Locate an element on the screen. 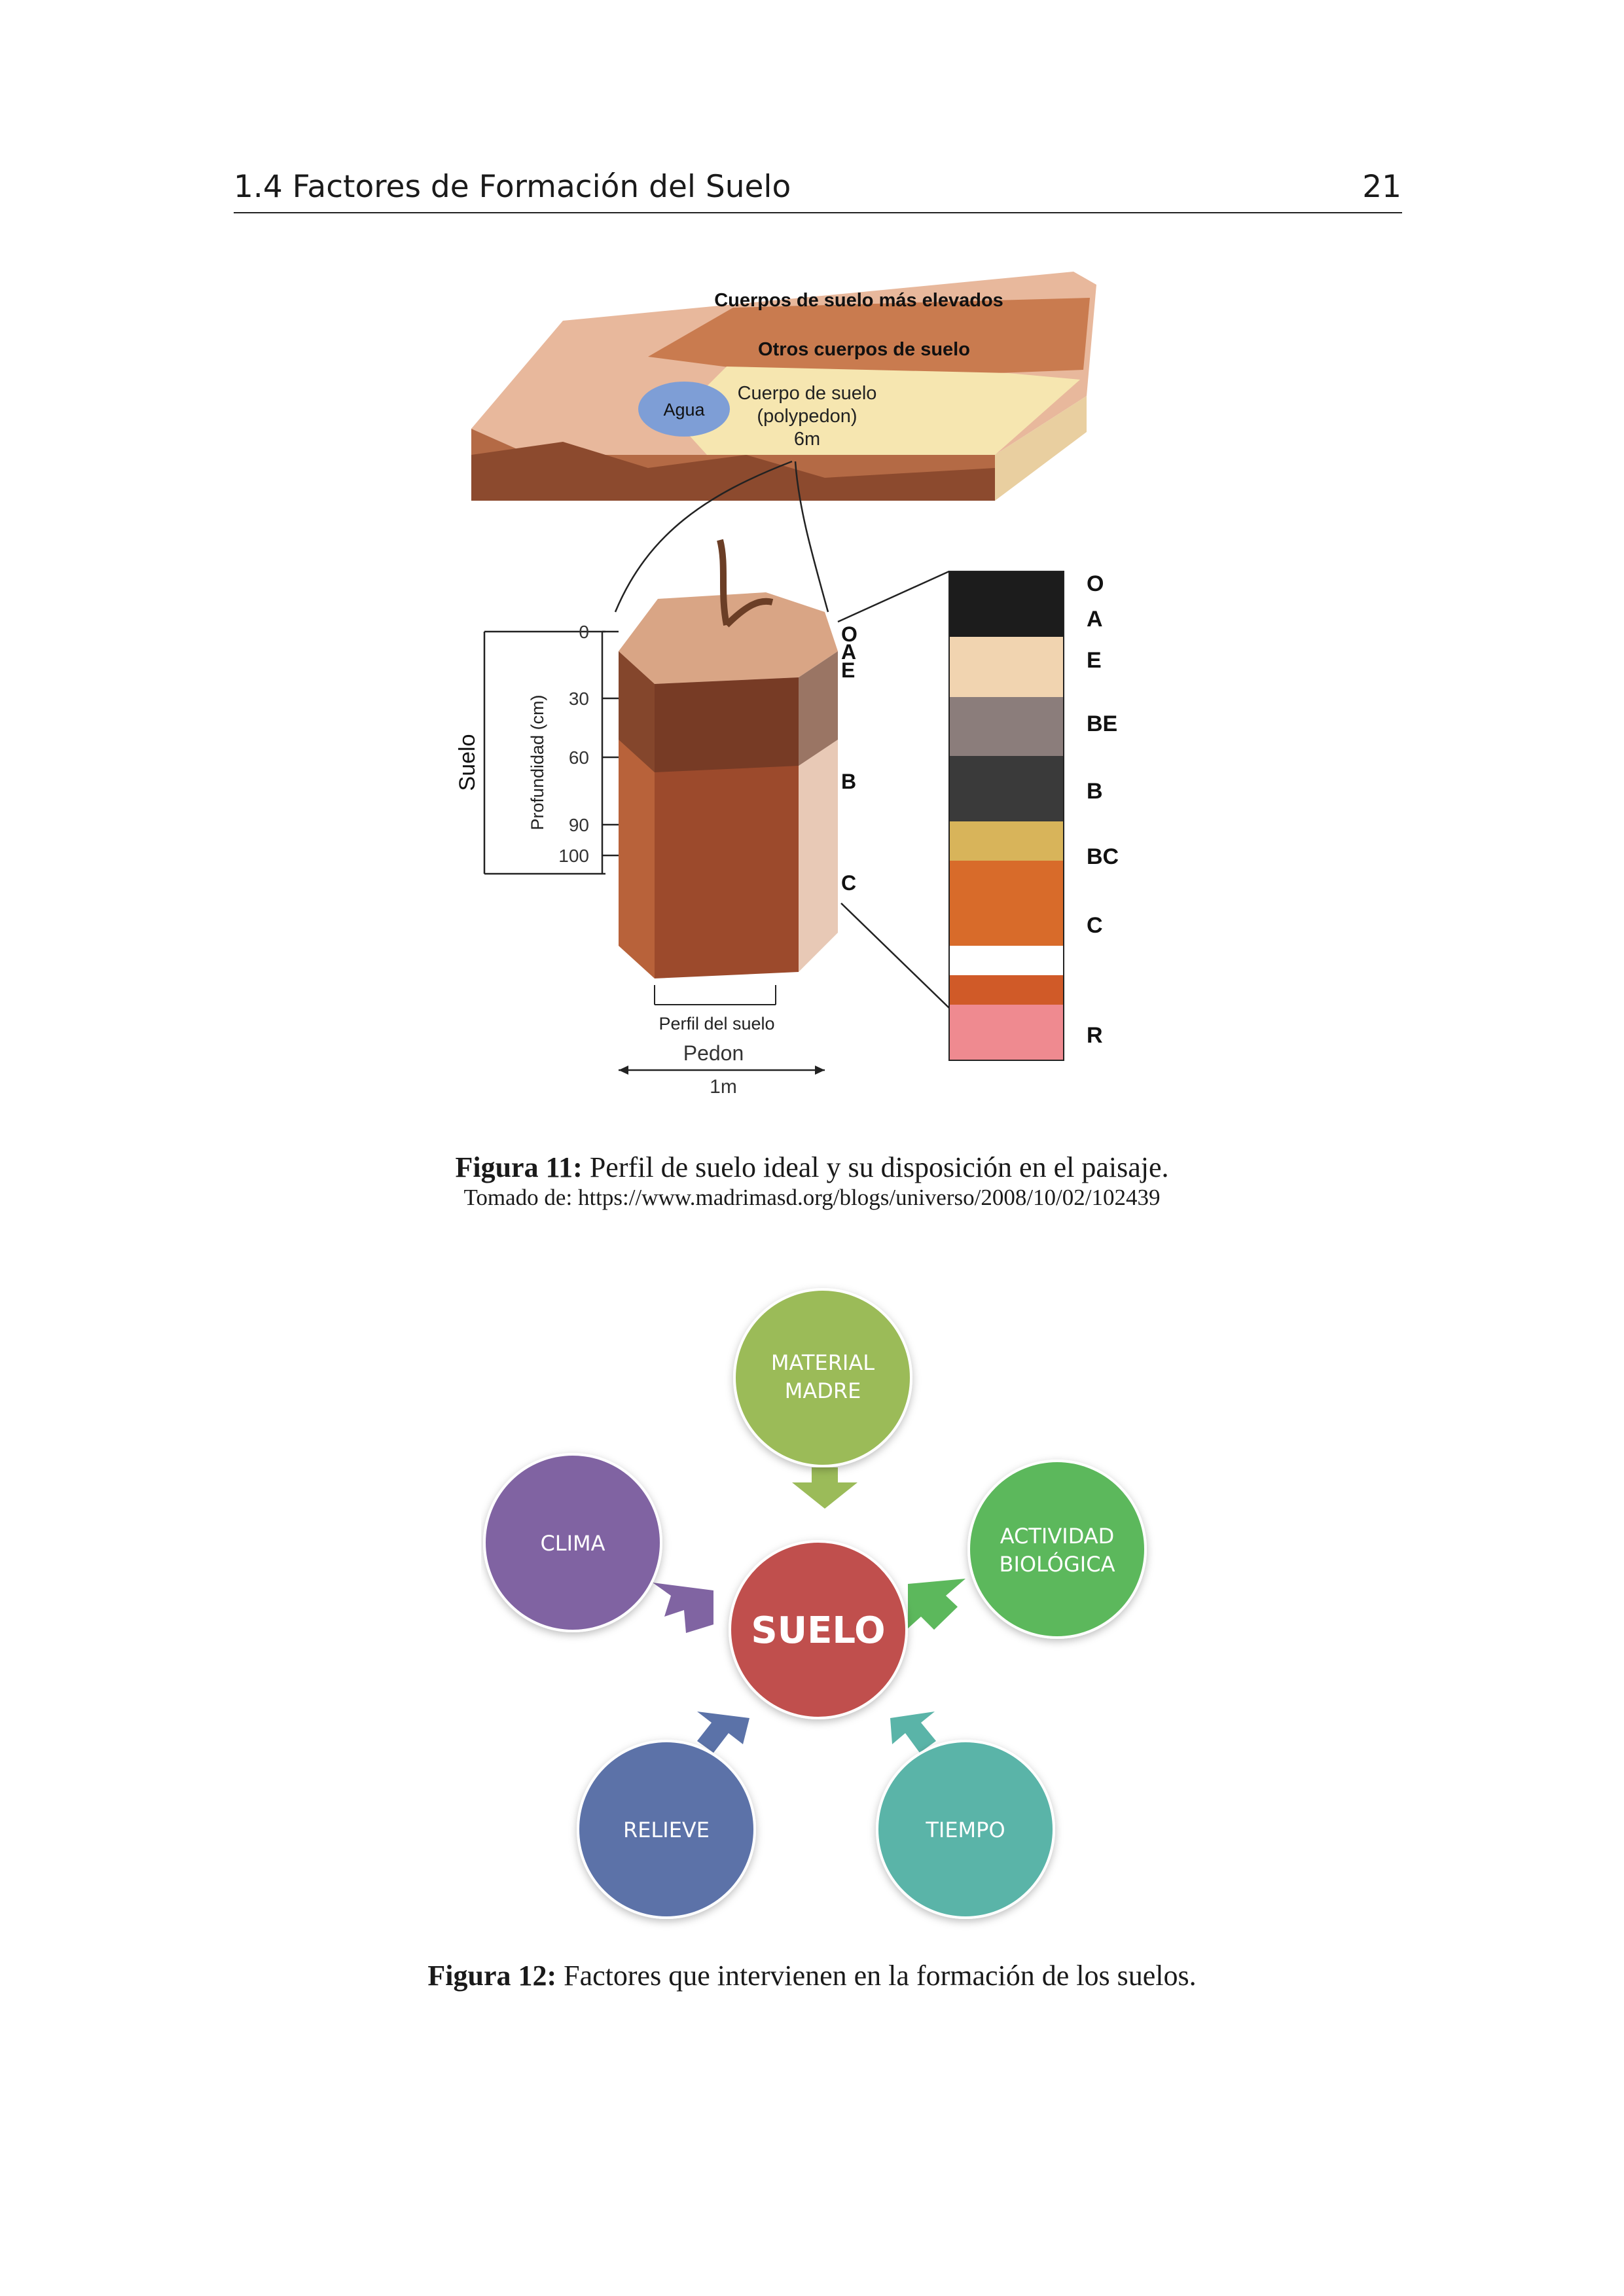 This screenshot has width=1624, height=2296. material-madre-label-line1: MATERIAL is located at coordinates (823, 1362).